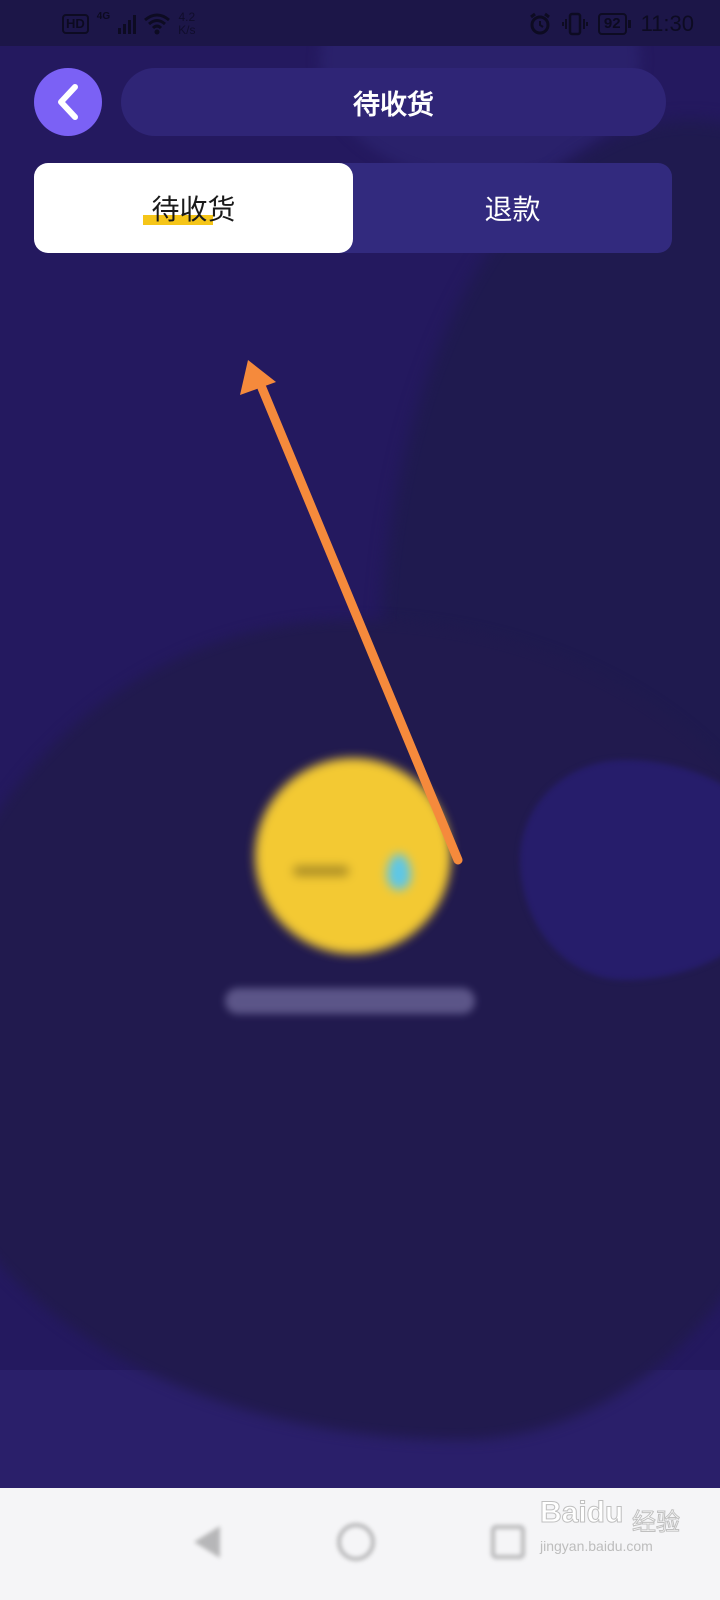 The image size is (720, 1600). Describe the element at coordinates (351, 612) in the screenshot. I see `annotation-arrow` at that location.